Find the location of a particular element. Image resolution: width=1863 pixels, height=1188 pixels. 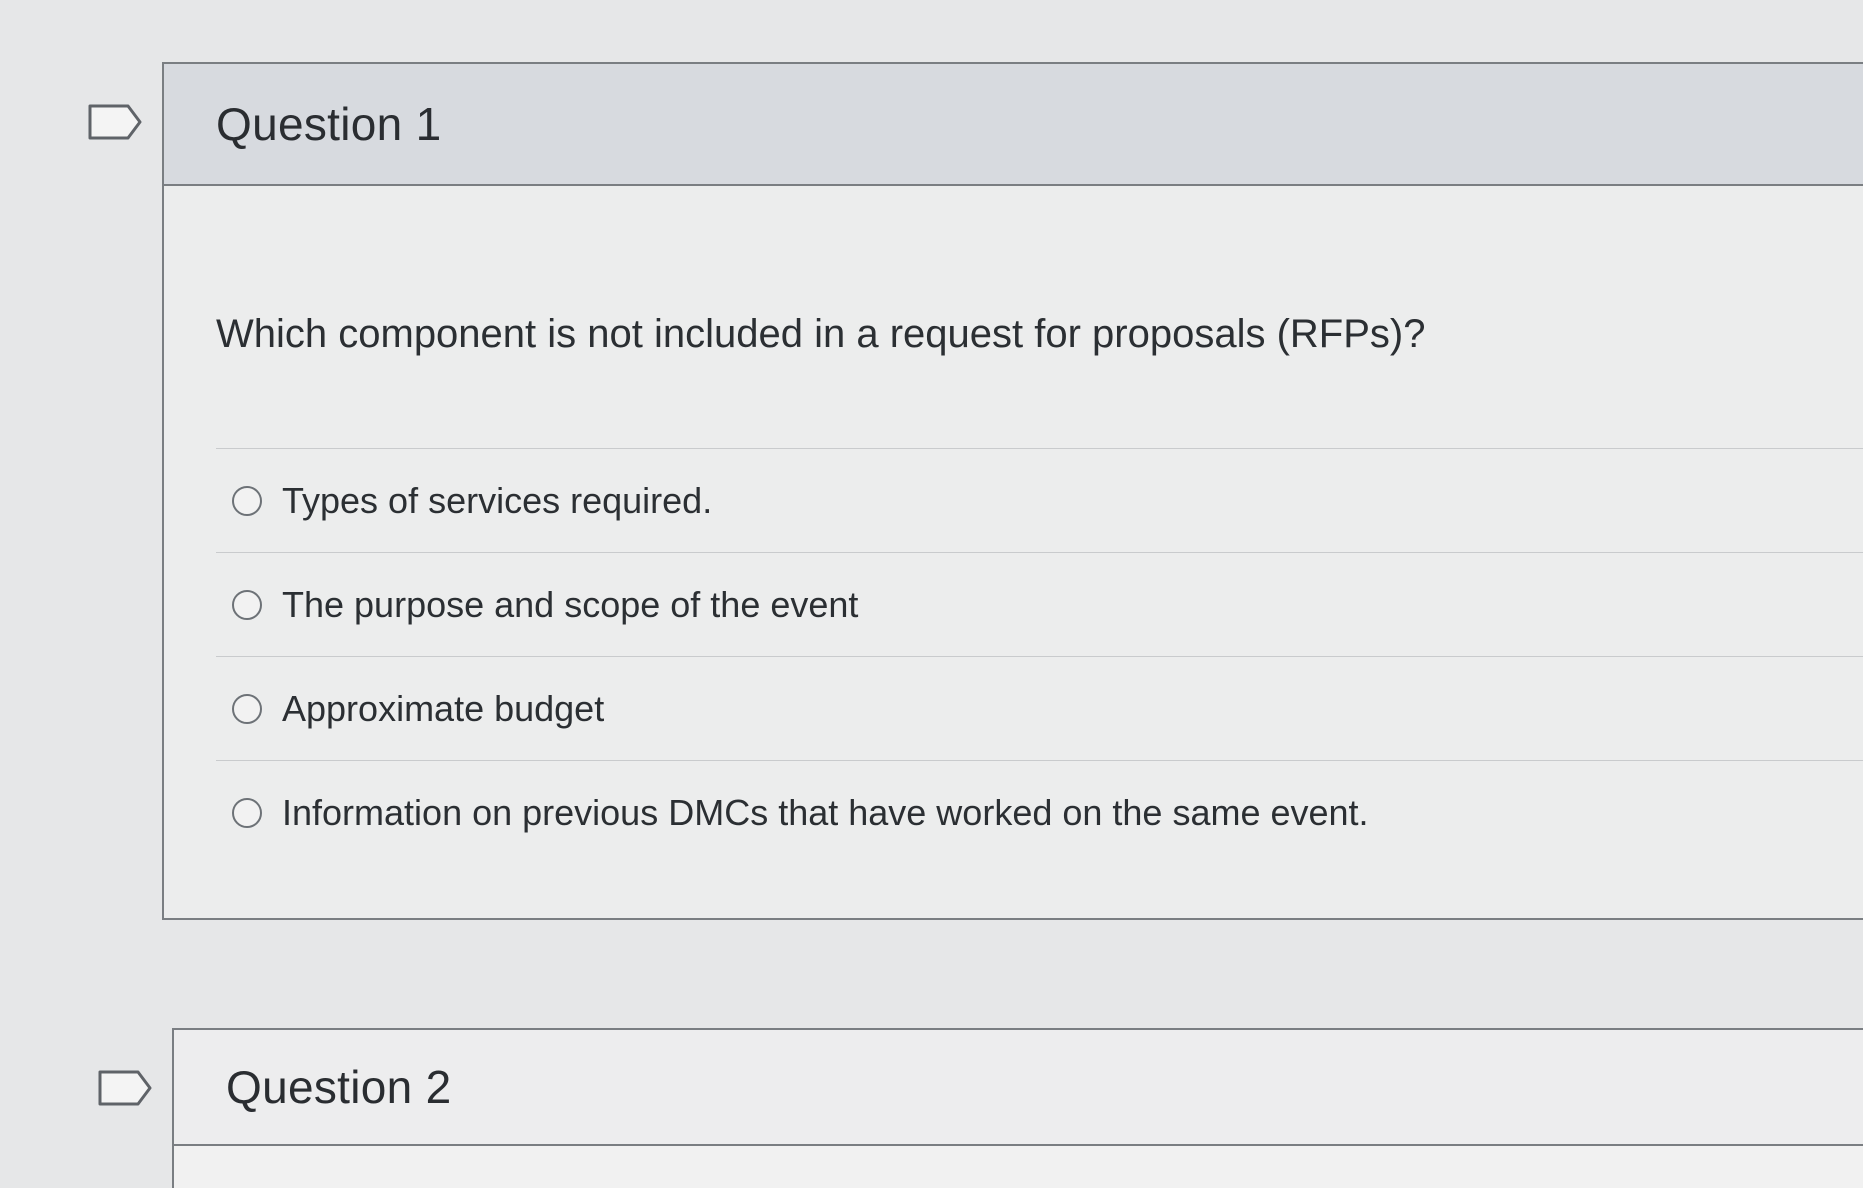

answer-option-3: Approximate budget is located at coordinates (1039, 709).